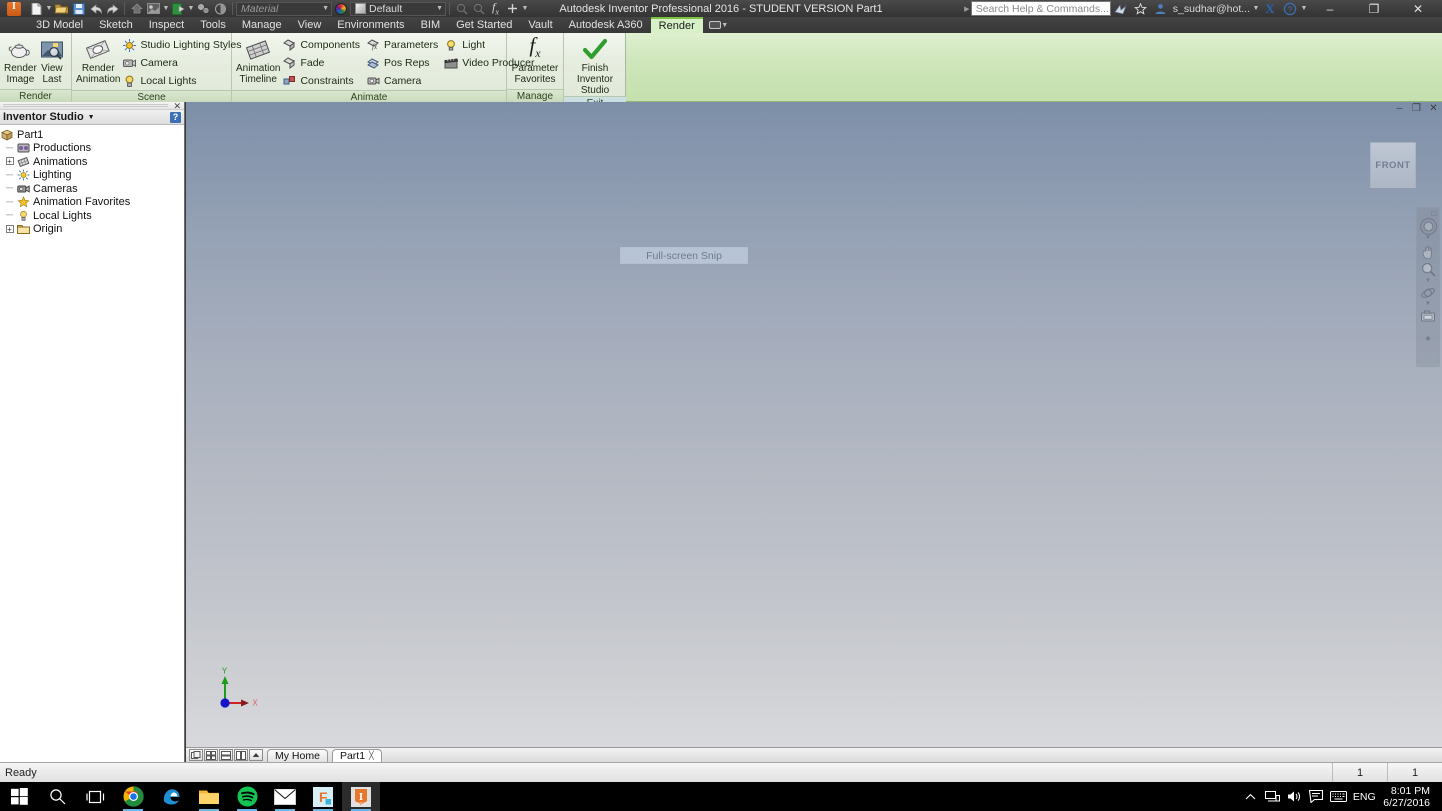  I want to click on tab-inspect: Inspect, so click(166, 25).